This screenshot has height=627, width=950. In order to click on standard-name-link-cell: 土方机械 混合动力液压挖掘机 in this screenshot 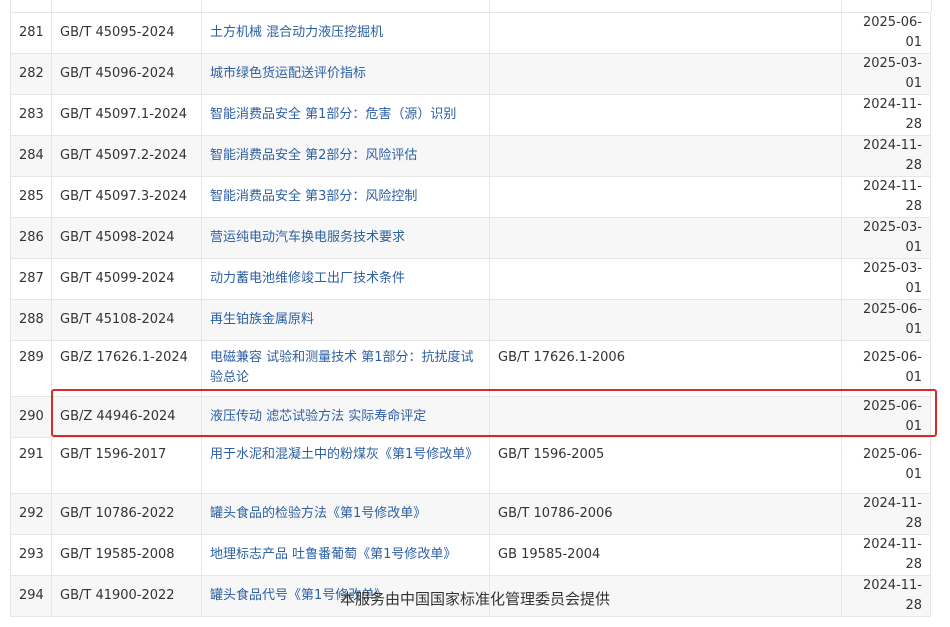, I will do `click(345, 33)`.